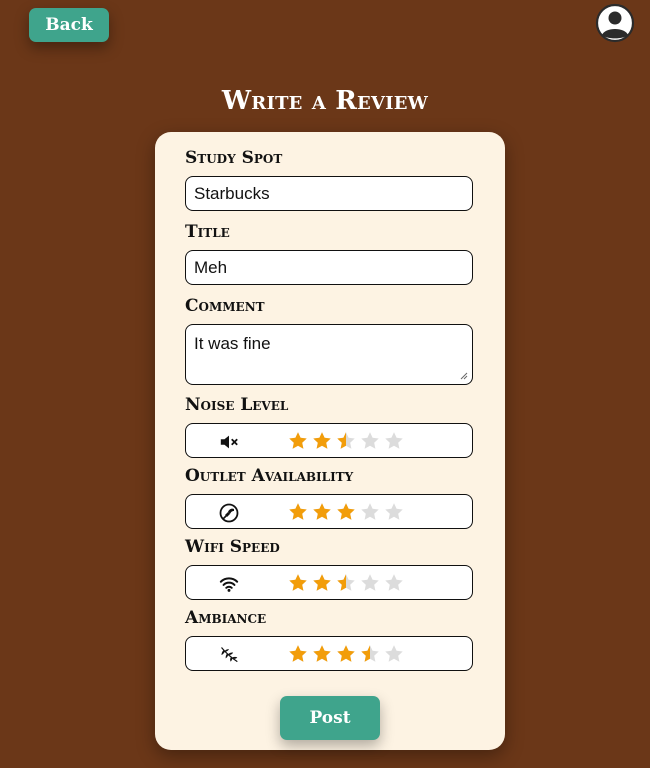 The width and height of the screenshot is (650, 768). What do you see at coordinates (325, 101) in the screenshot?
I see `page-title: Write a Review` at bounding box center [325, 101].